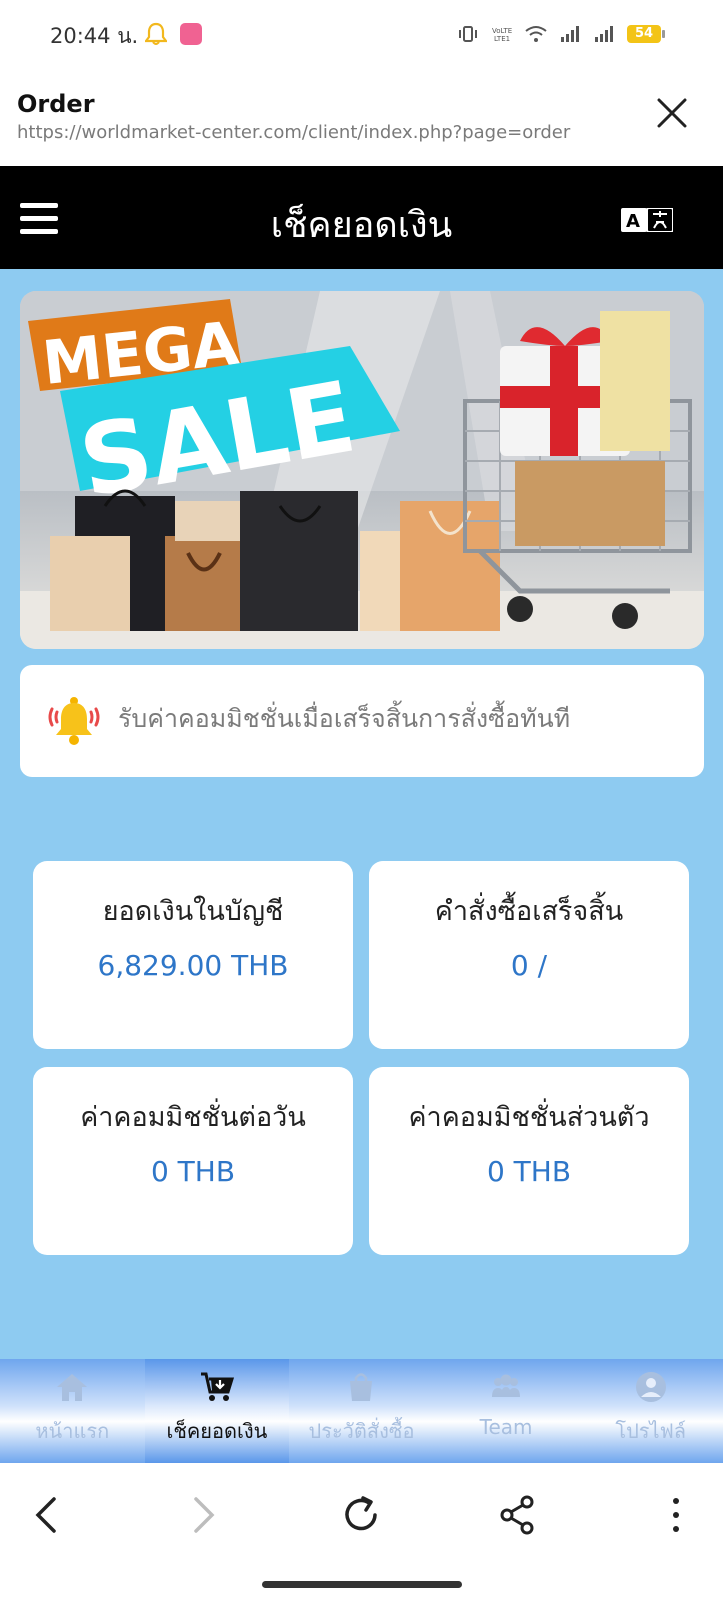 This screenshot has height=1600, width=723. Describe the element at coordinates (361, 225) in the screenshot. I see `app-title: เช็คยอดเงิน` at that location.